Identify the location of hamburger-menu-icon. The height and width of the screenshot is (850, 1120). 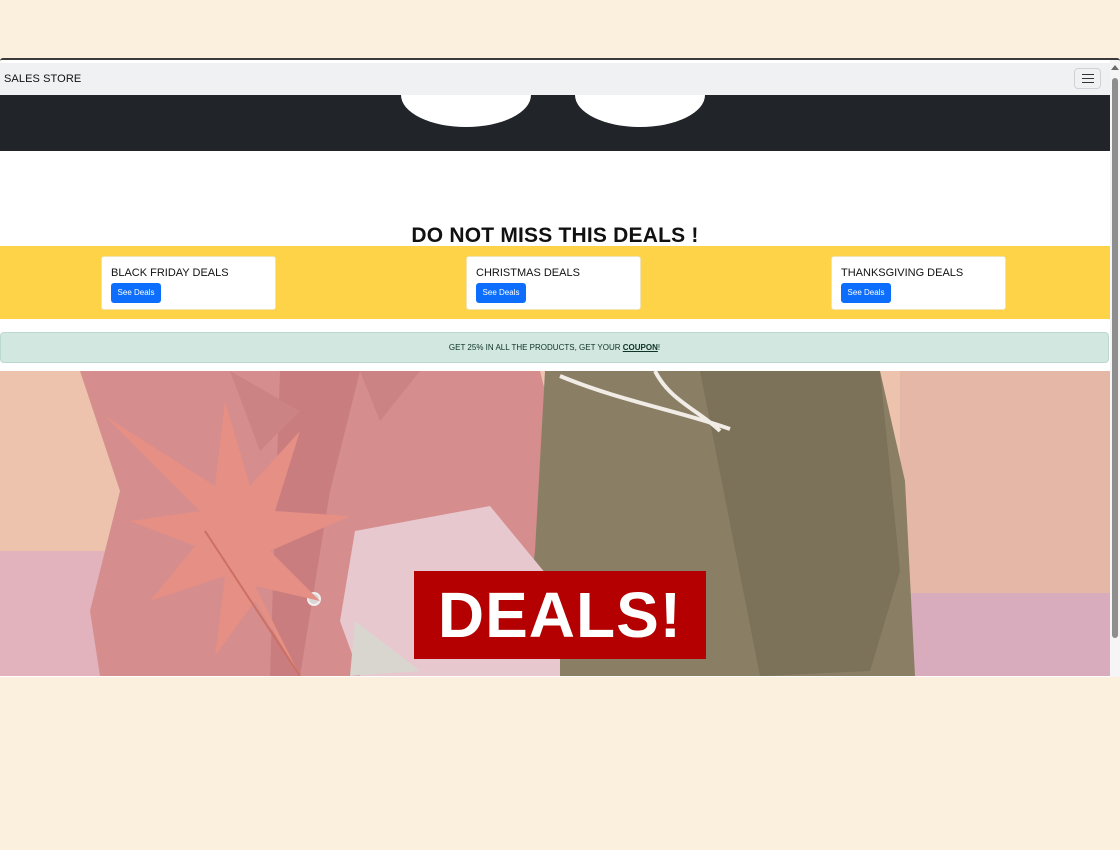
(1087, 78).